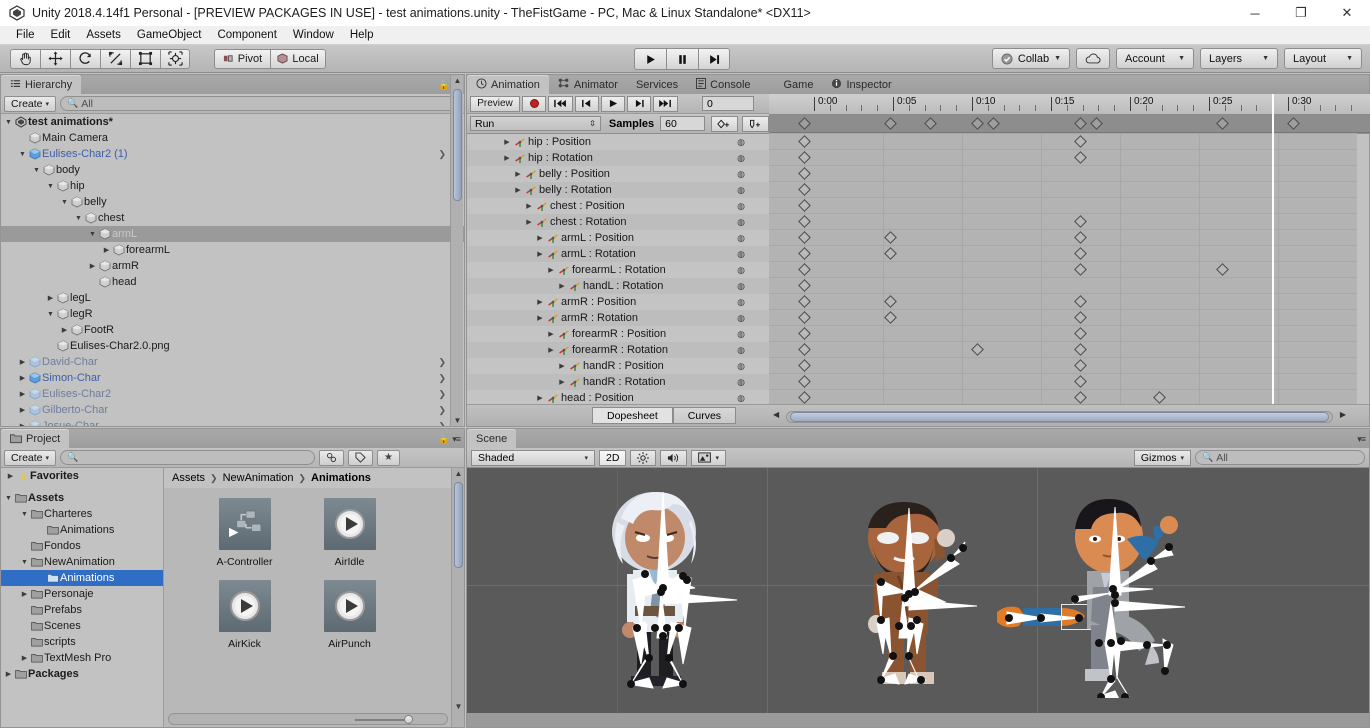 The image size is (1370, 728). I want to click on cloud-button, so click(1093, 58).